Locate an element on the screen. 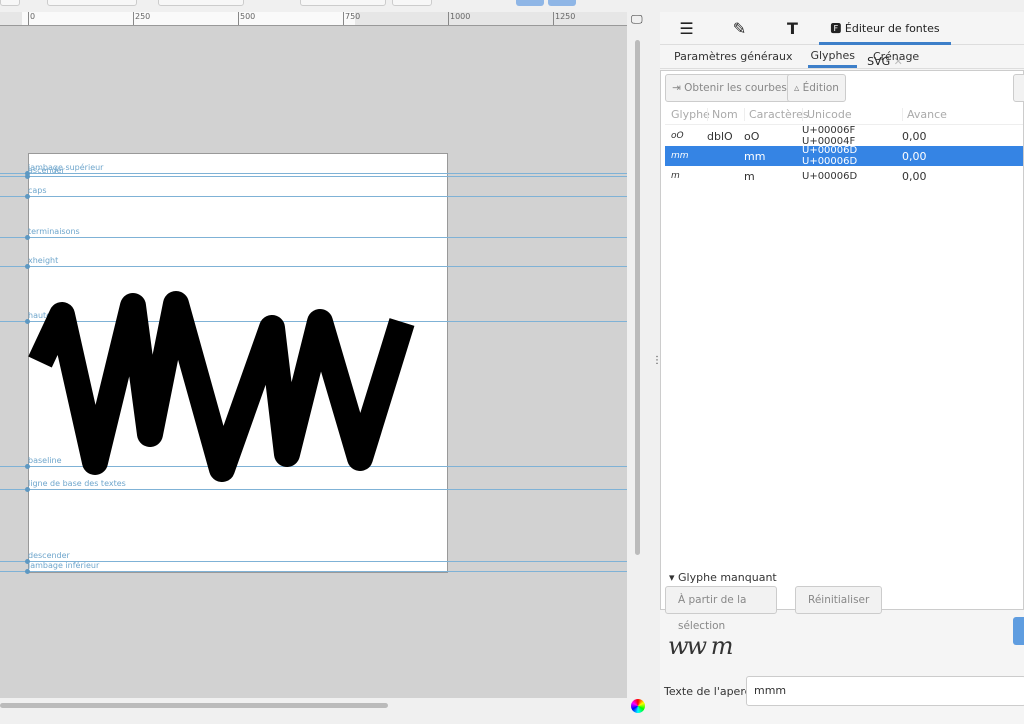 The height and width of the screenshot is (724, 1024). display-mode-icon: 🖵 is located at coordinates (637, 19).